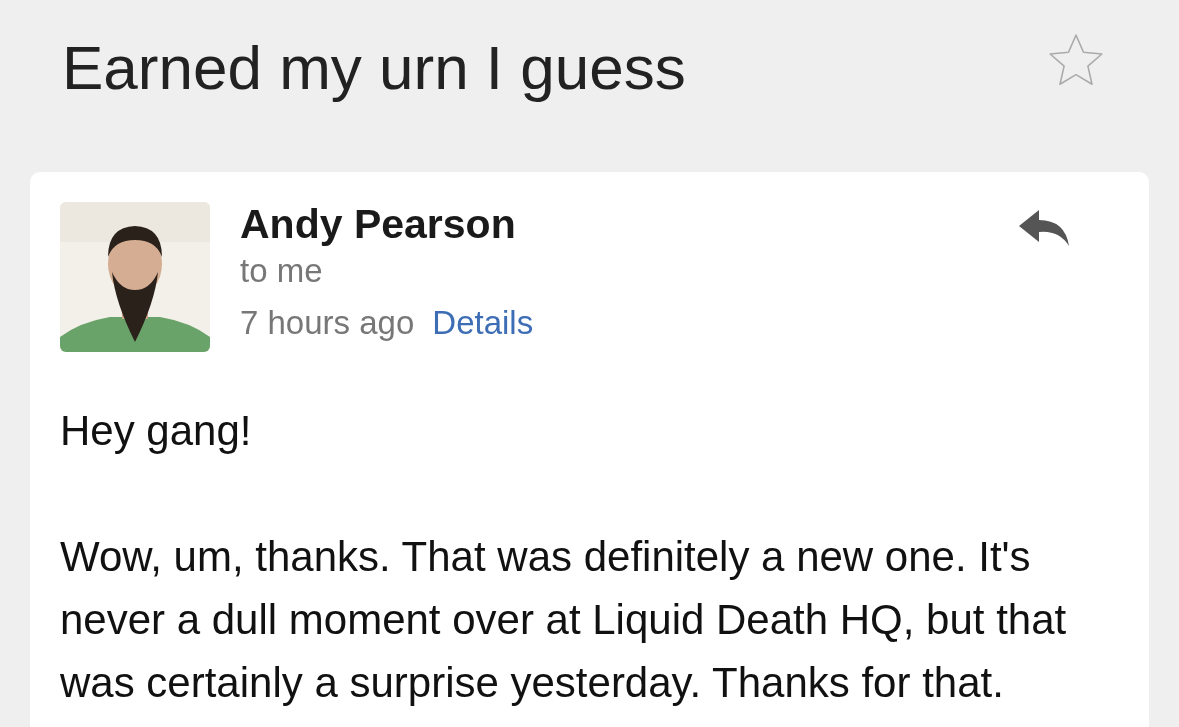  I want to click on message-paragraph: Hey gang!, so click(156, 431).